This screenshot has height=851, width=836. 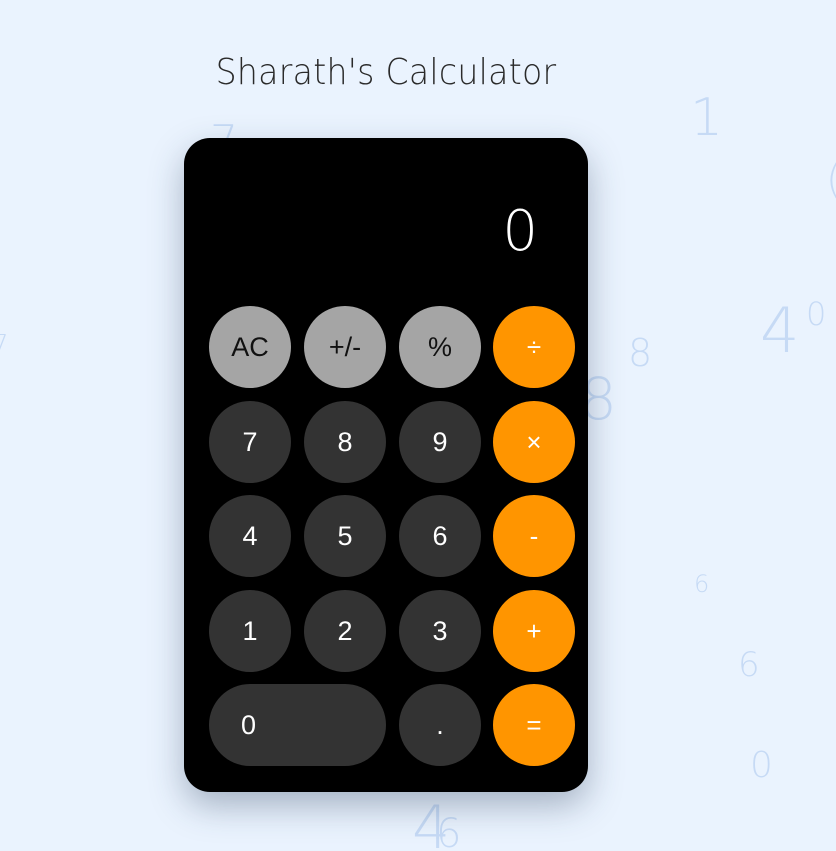 I want to click on digit-8-button: 8, so click(x=345, y=442).